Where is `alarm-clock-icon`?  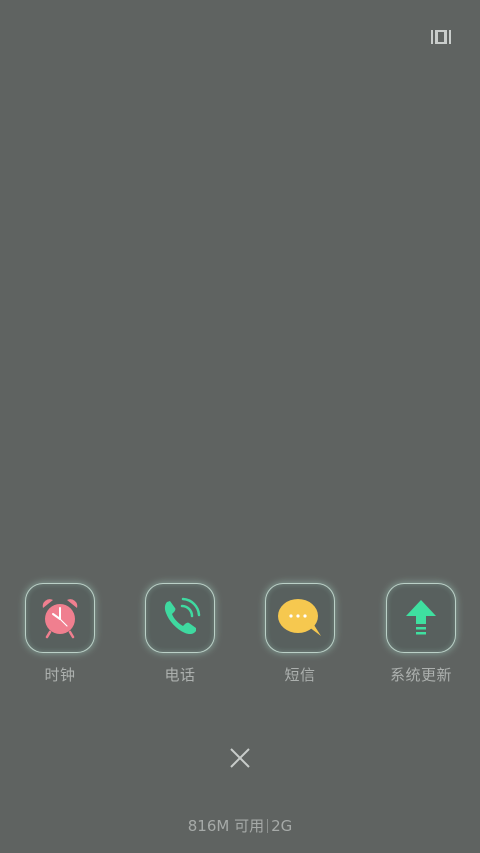
alarm-clock-icon is located at coordinates (60, 619).